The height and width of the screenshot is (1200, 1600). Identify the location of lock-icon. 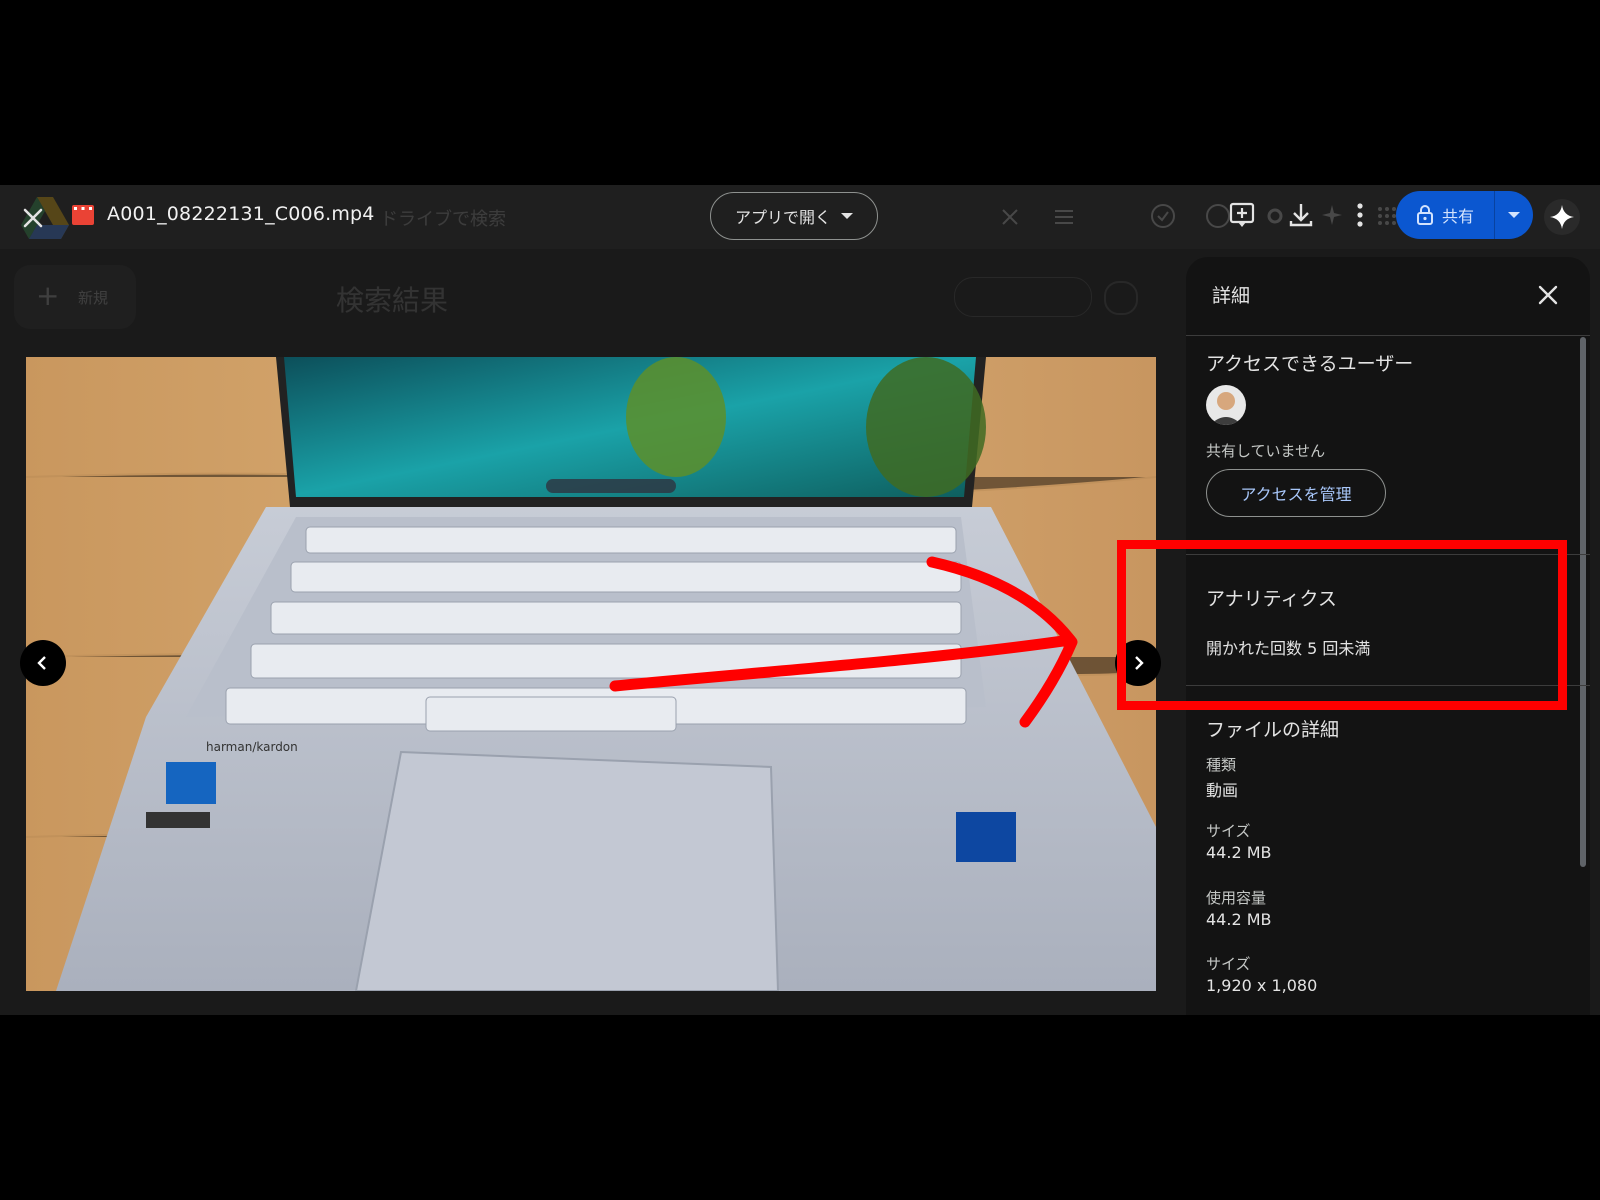
(1424, 215).